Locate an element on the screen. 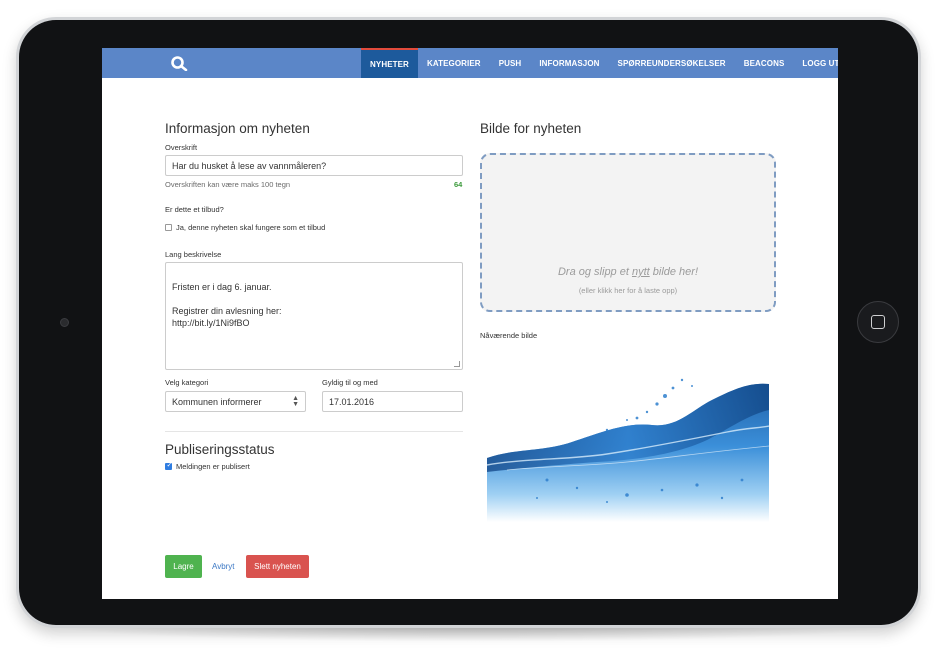 This screenshot has height=652, width=948. home-button is located at coordinates (878, 322).